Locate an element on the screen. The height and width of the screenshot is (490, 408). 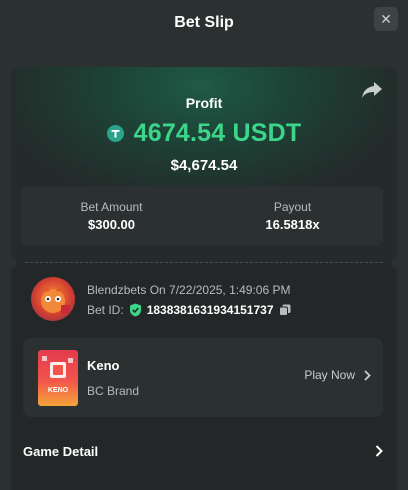
profit-amount-row: 4674.54 USDT is located at coordinates (204, 133).